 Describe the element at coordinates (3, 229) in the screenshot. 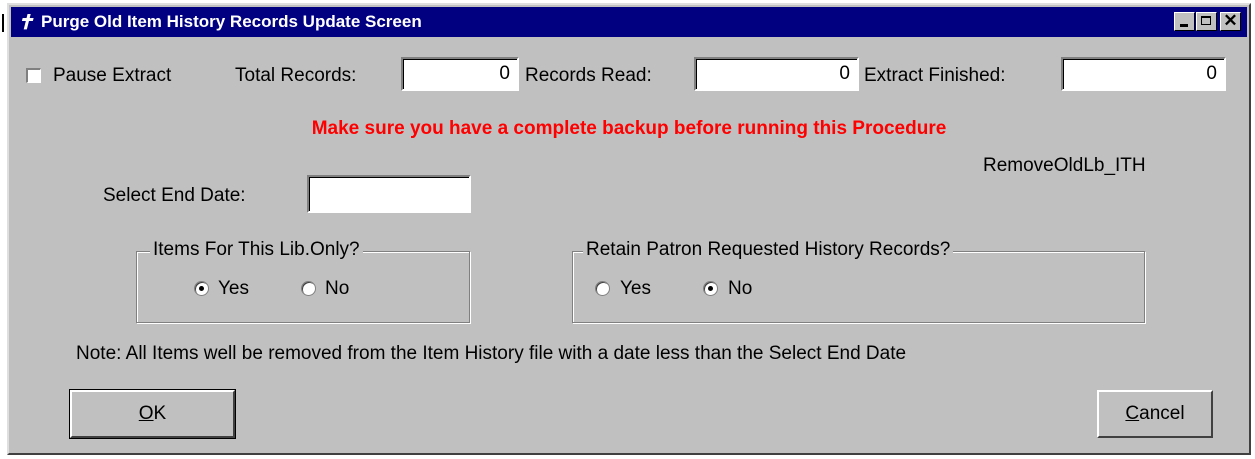

I see `background-strip` at that location.